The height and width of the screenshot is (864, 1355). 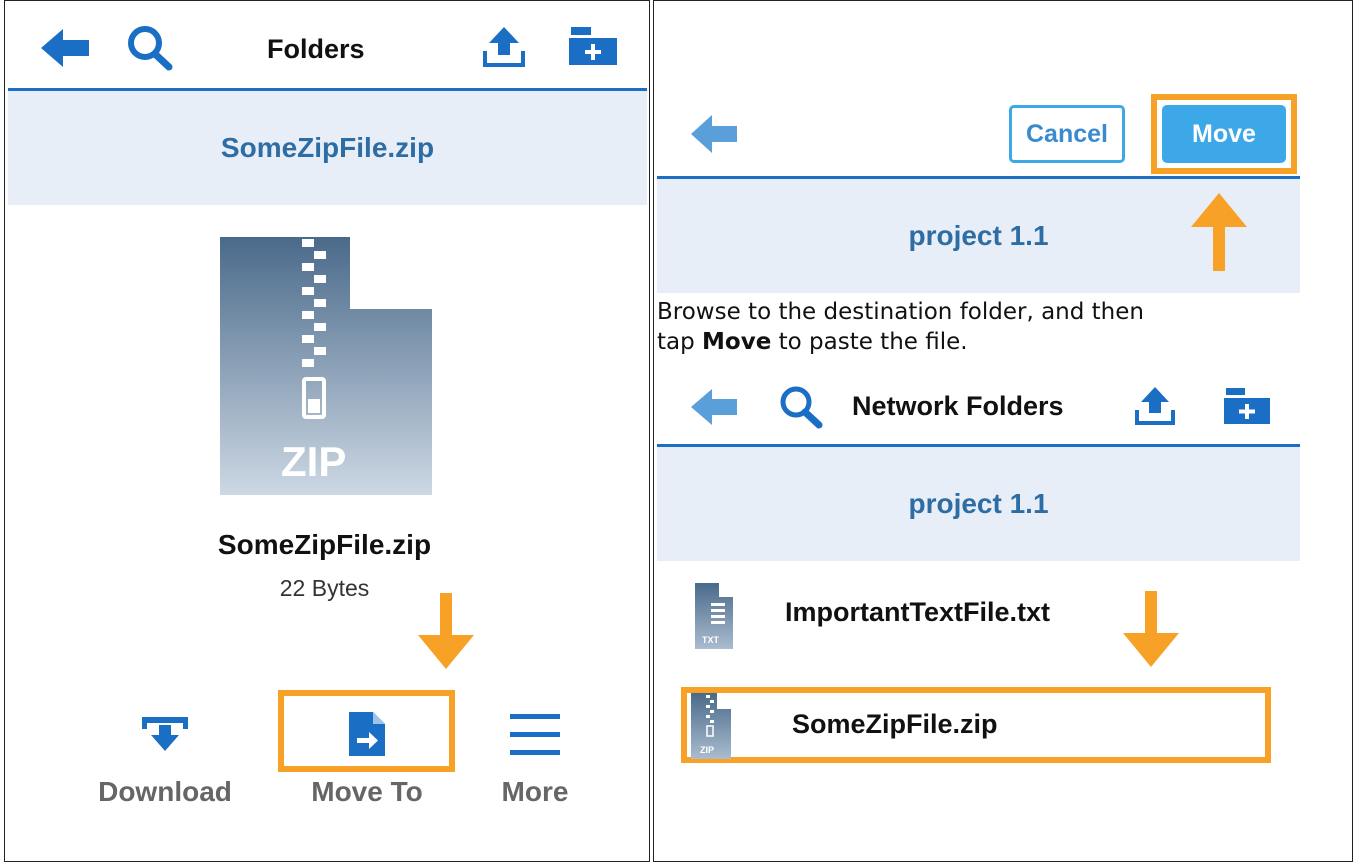 I want to click on cancel-label: Cancel, so click(x=1067, y=133).